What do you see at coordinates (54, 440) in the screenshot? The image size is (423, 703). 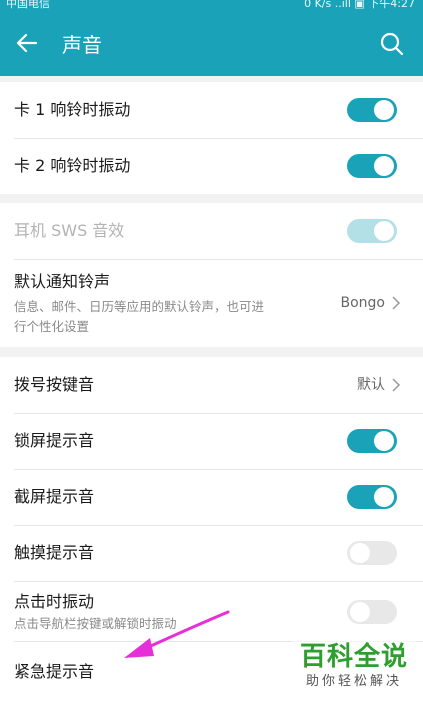 I see `setting-label: 锁屏提示音` at bounding box center [54, 440].